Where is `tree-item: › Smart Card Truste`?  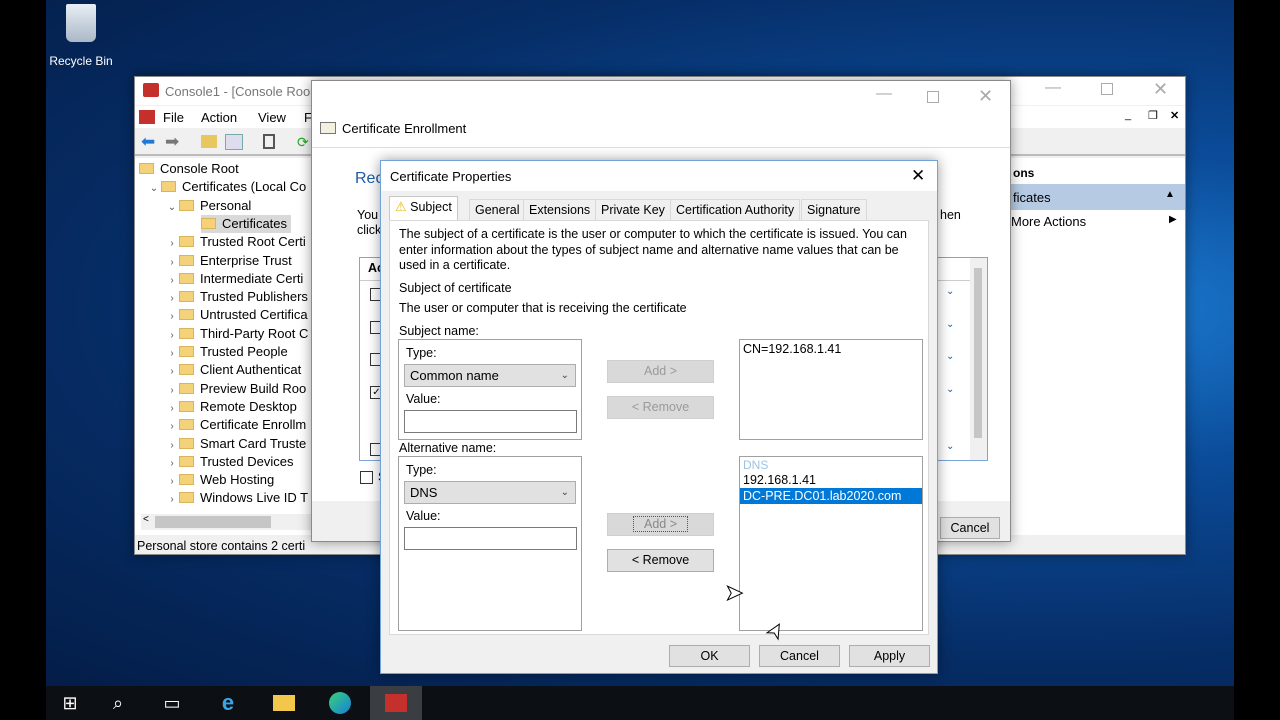
tree-item: › Smart Card Truste is located at coordinates (235, 444).